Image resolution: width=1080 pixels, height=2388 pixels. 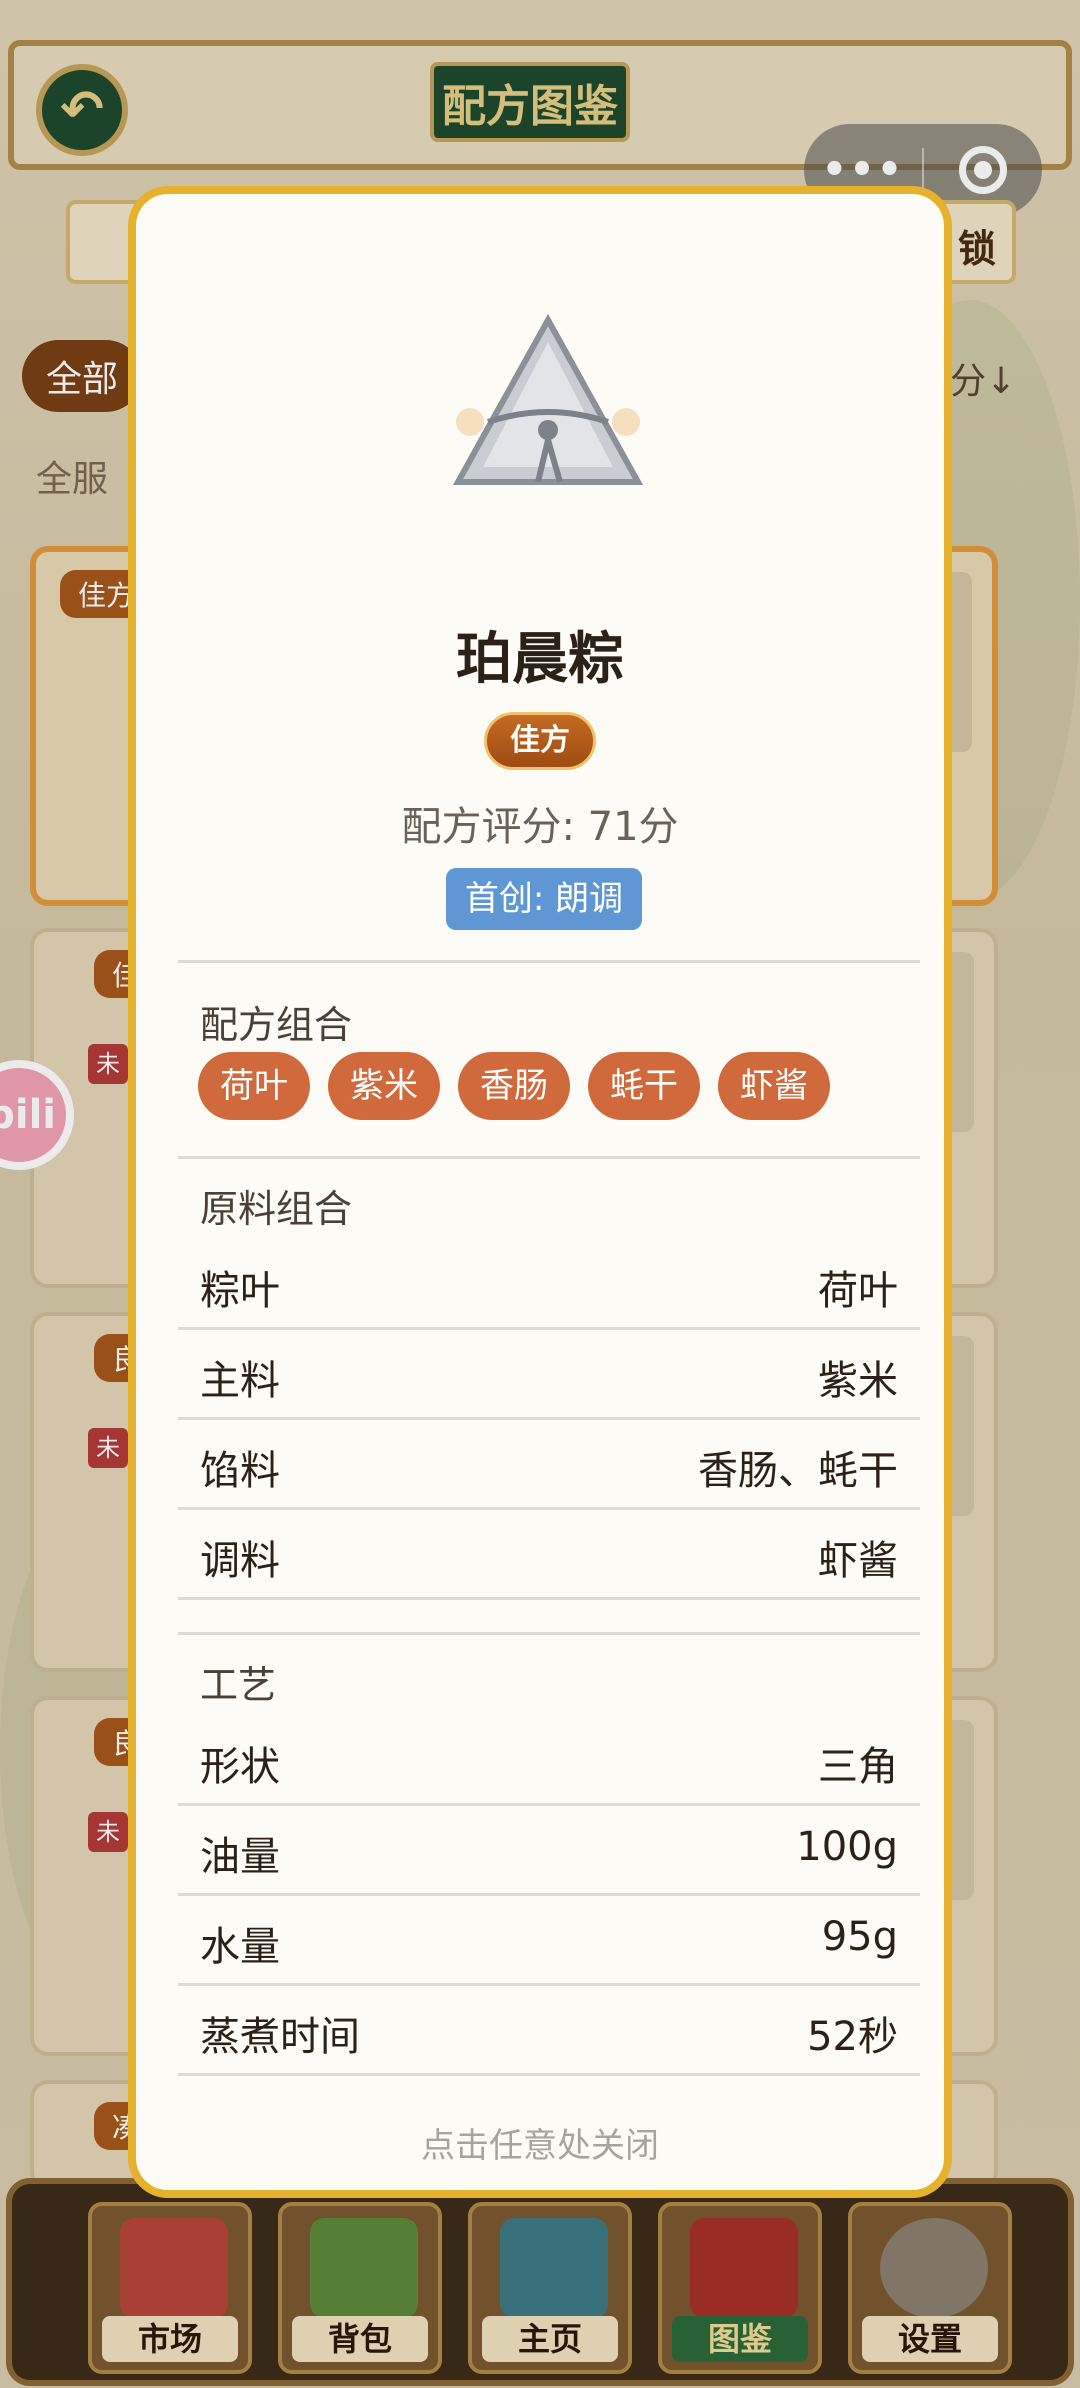 I want to click on craft-row: 油量 100g, so click(x=549, y=1851).